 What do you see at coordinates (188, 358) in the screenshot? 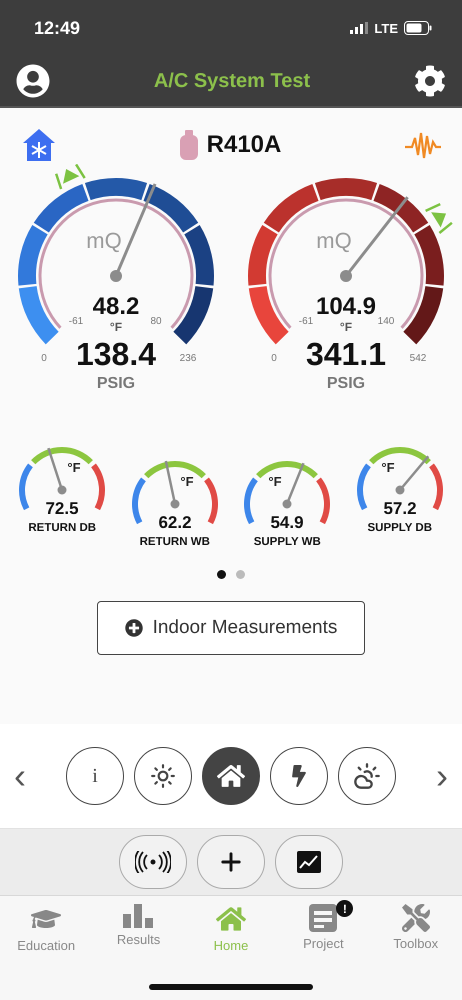
I see `scale-label: 236` at bounding box center [188, 358].